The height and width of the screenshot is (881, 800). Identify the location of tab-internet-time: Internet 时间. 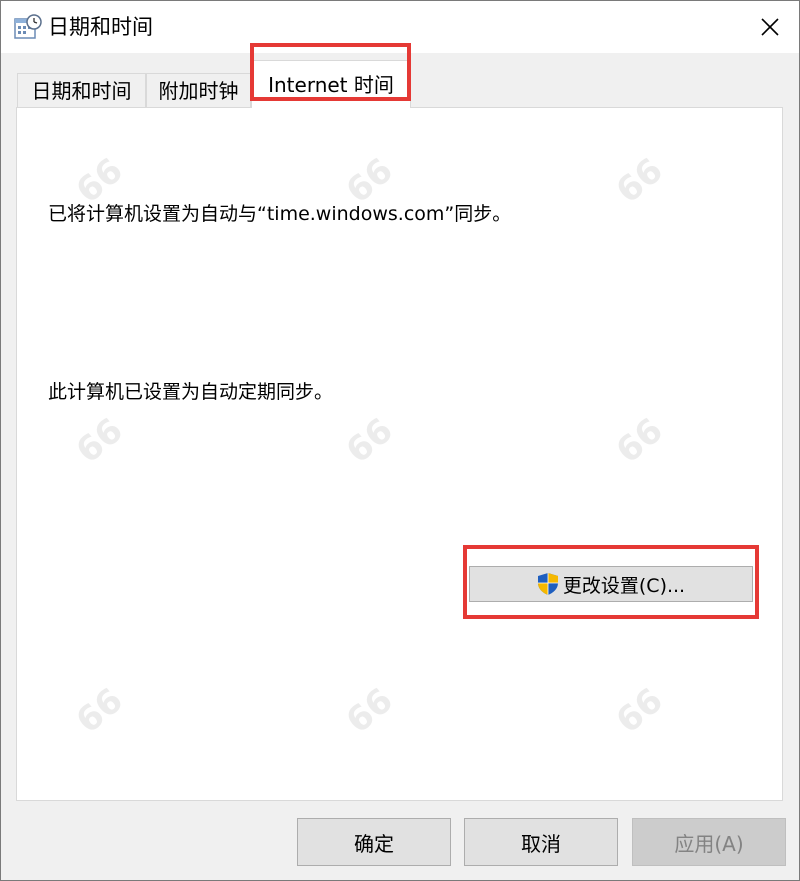
(331, 84).